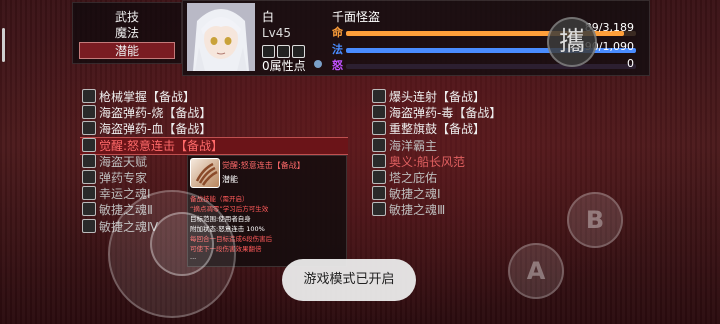  Describe the element at coordinates (182, 244) in the screenshot. I see `joystick-knob` at that location.